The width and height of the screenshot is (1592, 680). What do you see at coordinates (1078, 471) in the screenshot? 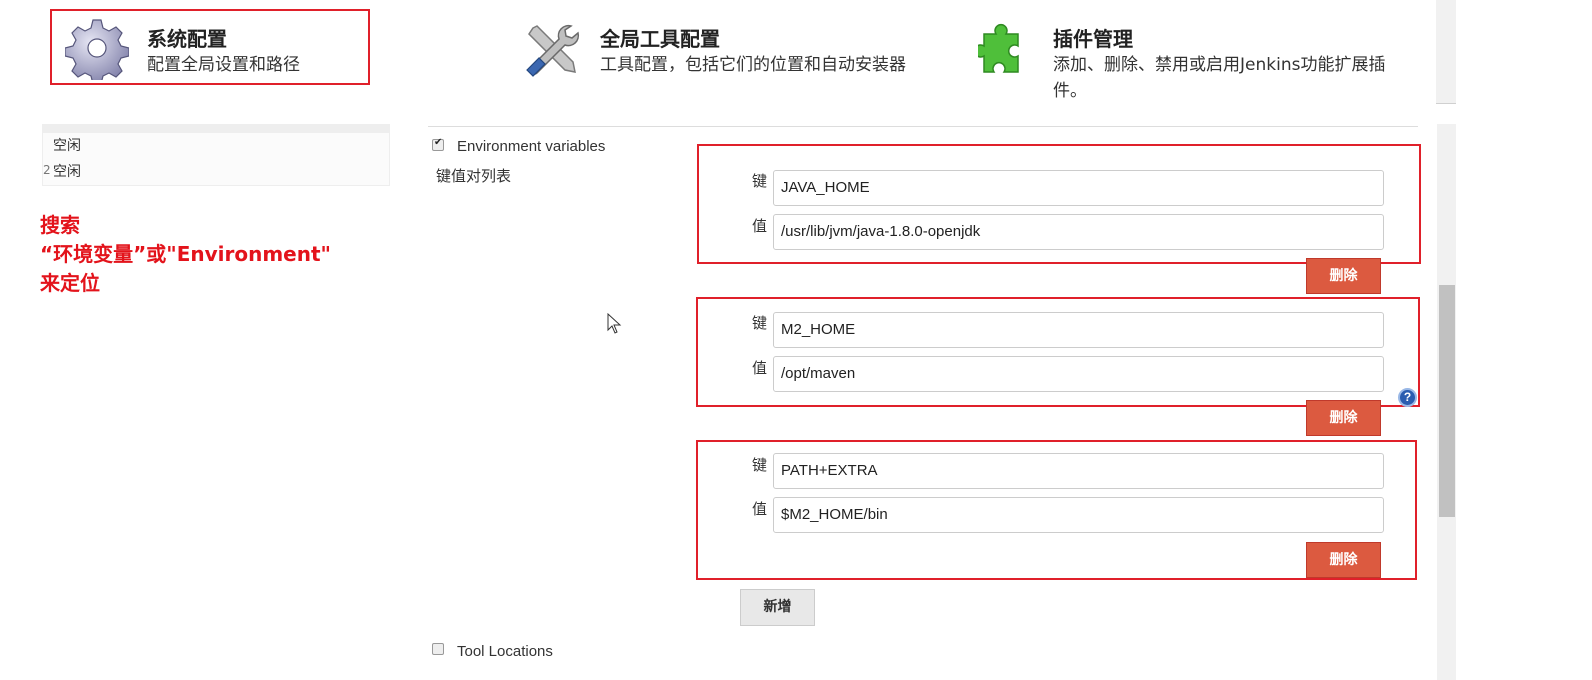
I see `env-key-input: PATH+EXTRA` at bounding box center [1078, 471].